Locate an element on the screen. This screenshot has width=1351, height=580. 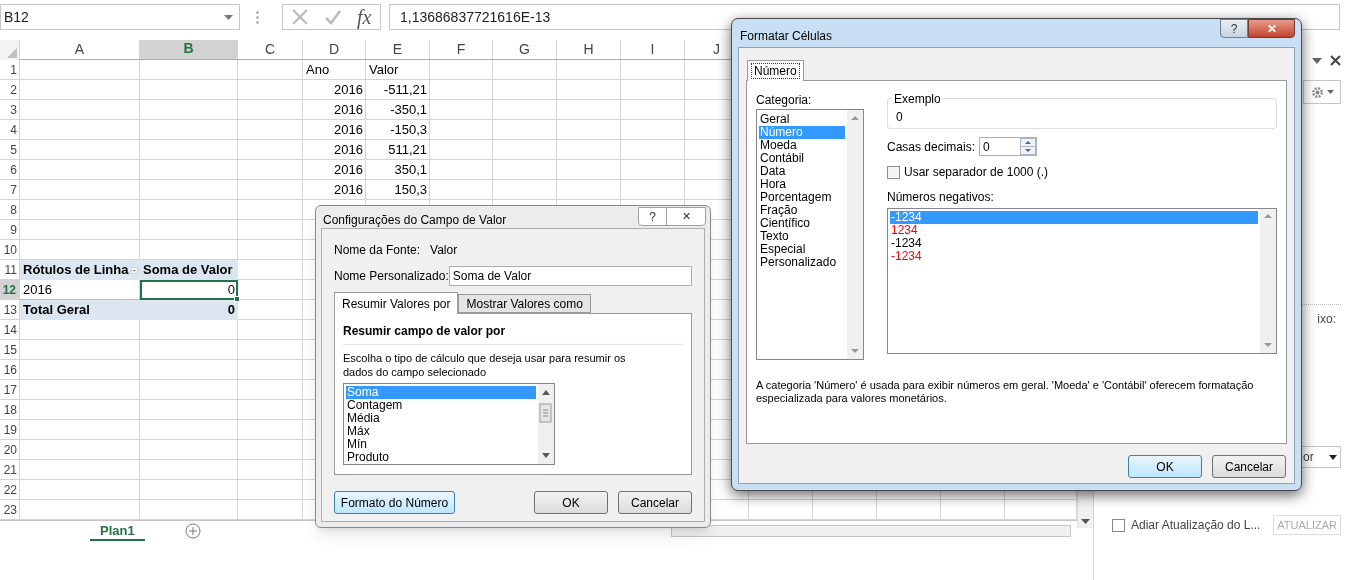
row-header: 3 is located at coordinates (10, 110).